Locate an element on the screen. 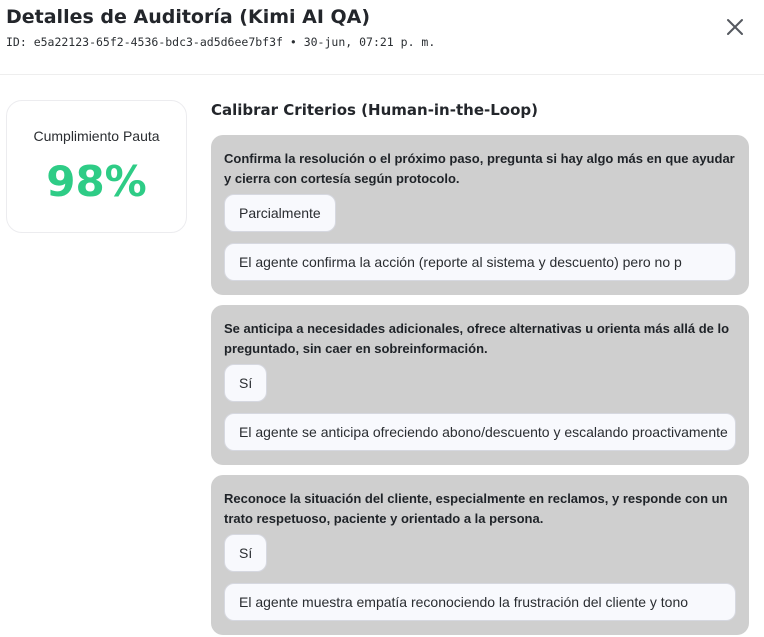  score-label: Cumplimiento Pauta is located at coordinates (96, 136).